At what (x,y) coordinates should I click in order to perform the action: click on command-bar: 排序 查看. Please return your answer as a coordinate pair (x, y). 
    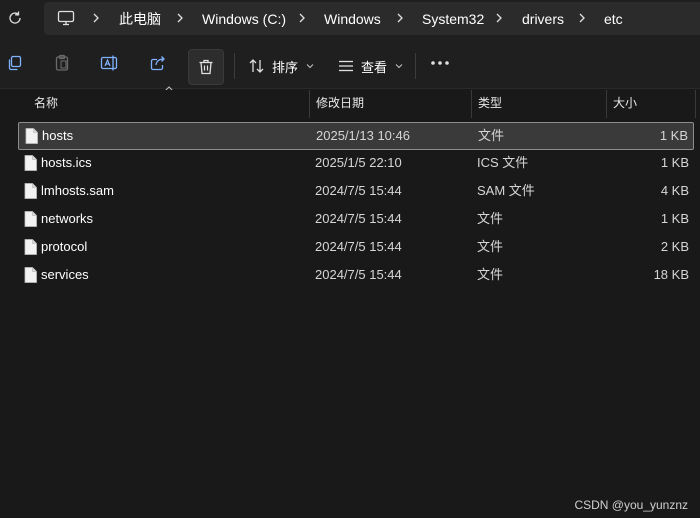
    Looking at the image, I should click on (350, 63).